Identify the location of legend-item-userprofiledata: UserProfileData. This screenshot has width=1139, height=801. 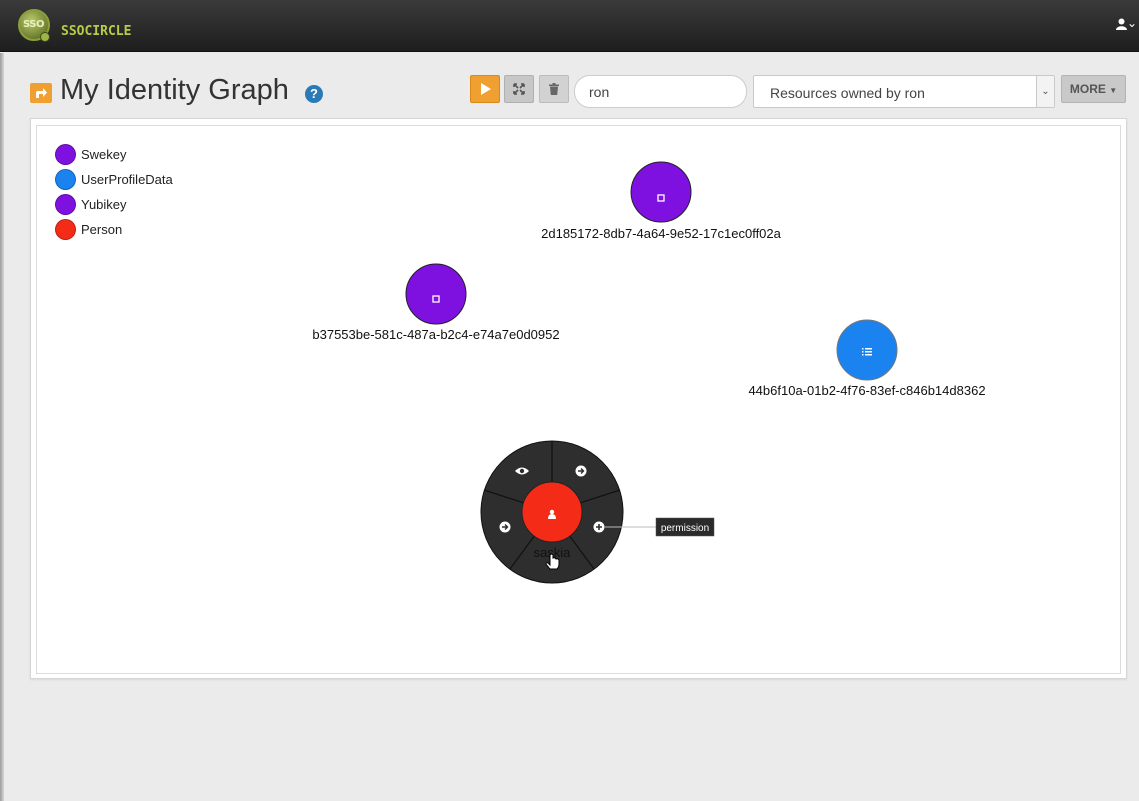
(114, 179).